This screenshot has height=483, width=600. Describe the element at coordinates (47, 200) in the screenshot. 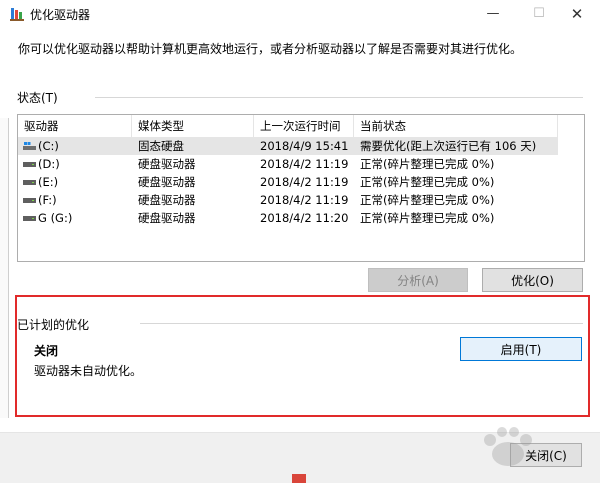

I see `drive-name: (F:)` at that location.